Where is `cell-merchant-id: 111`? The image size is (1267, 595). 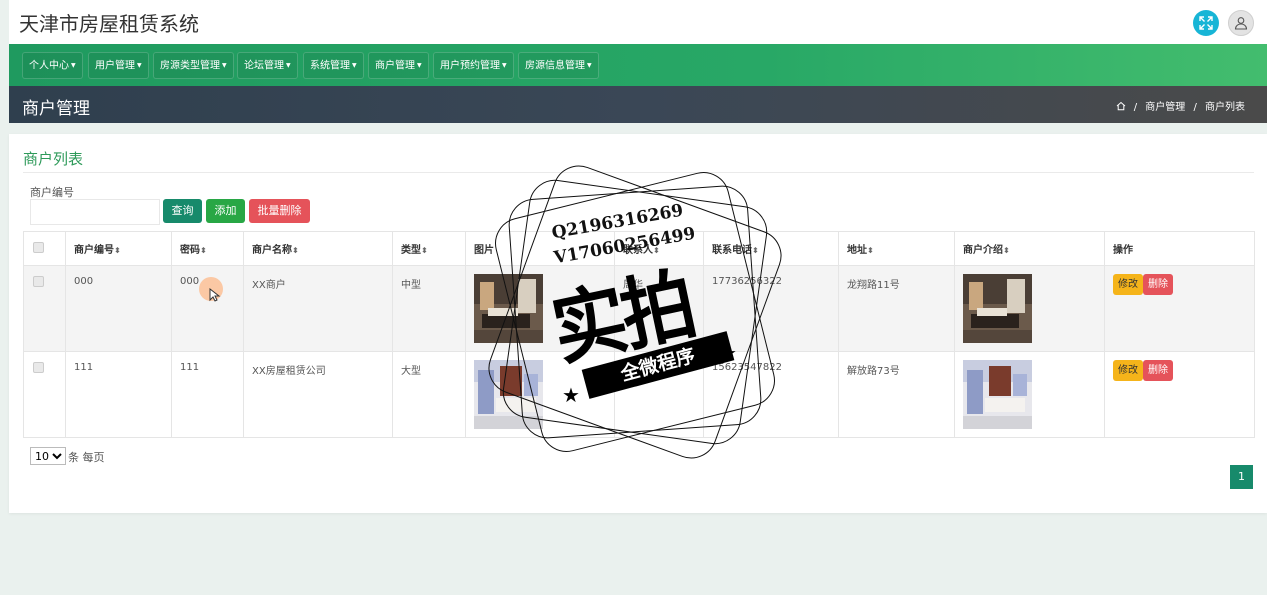 cell-merchant-id: 111 is located at coordinates (118, 394).